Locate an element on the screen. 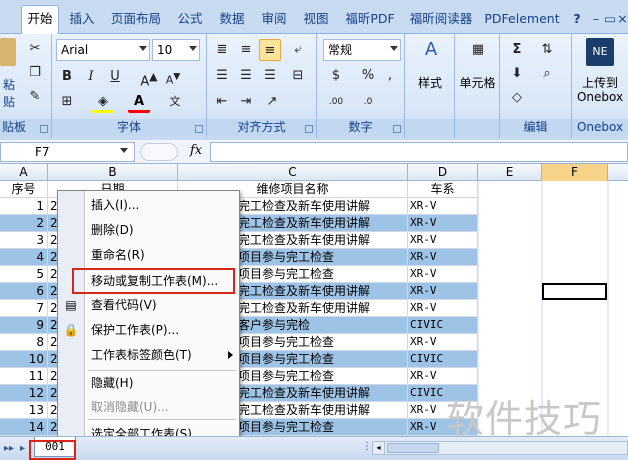  clear-icon: ◇ is located at coordinates (517, 98).